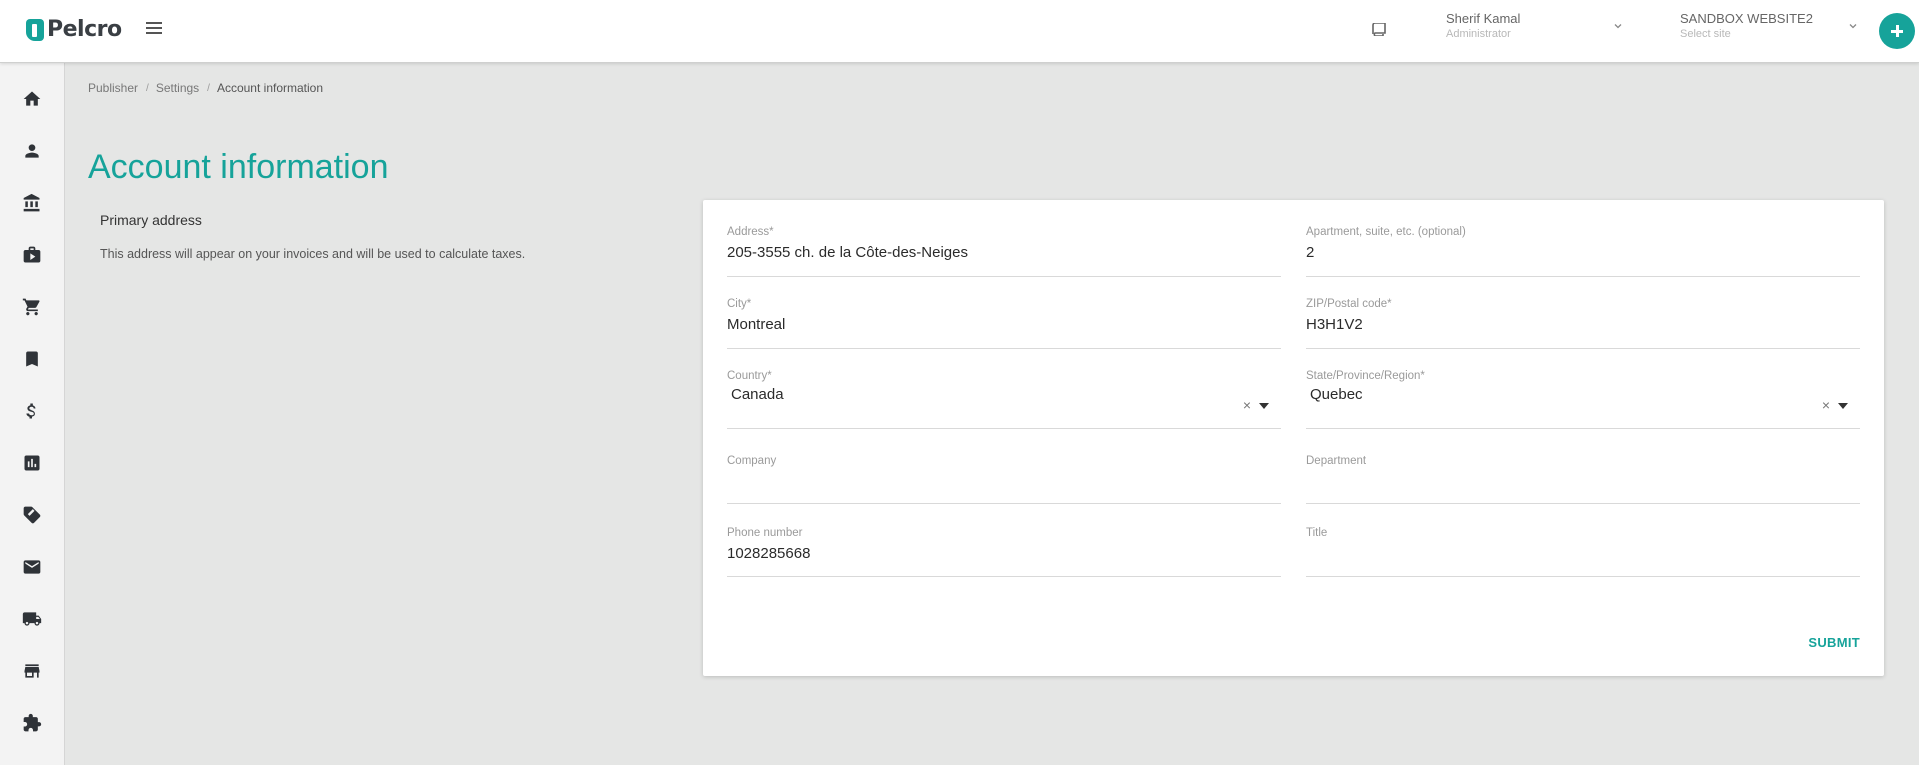 The height and width of the screenshot is (765, 1919). Describe the element at coordinates (32, 151) in the screenshot. I see `person-icon` at that location.